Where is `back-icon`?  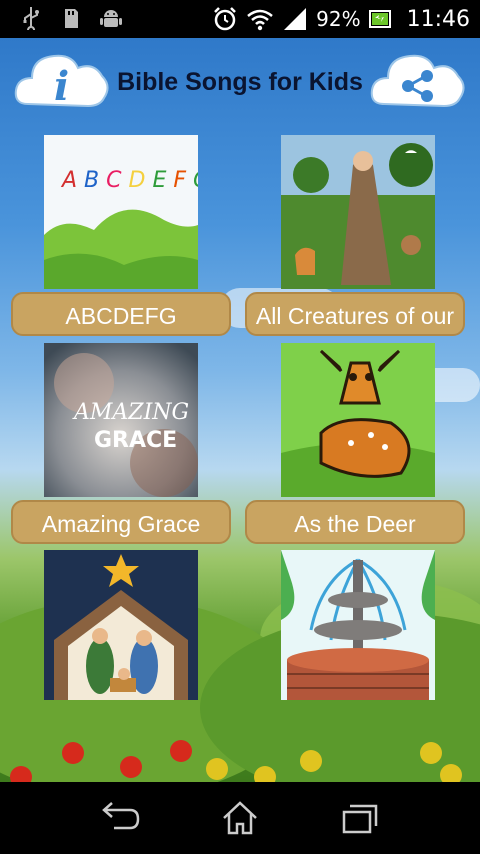
back-icon is located at coordinates (120, 818).